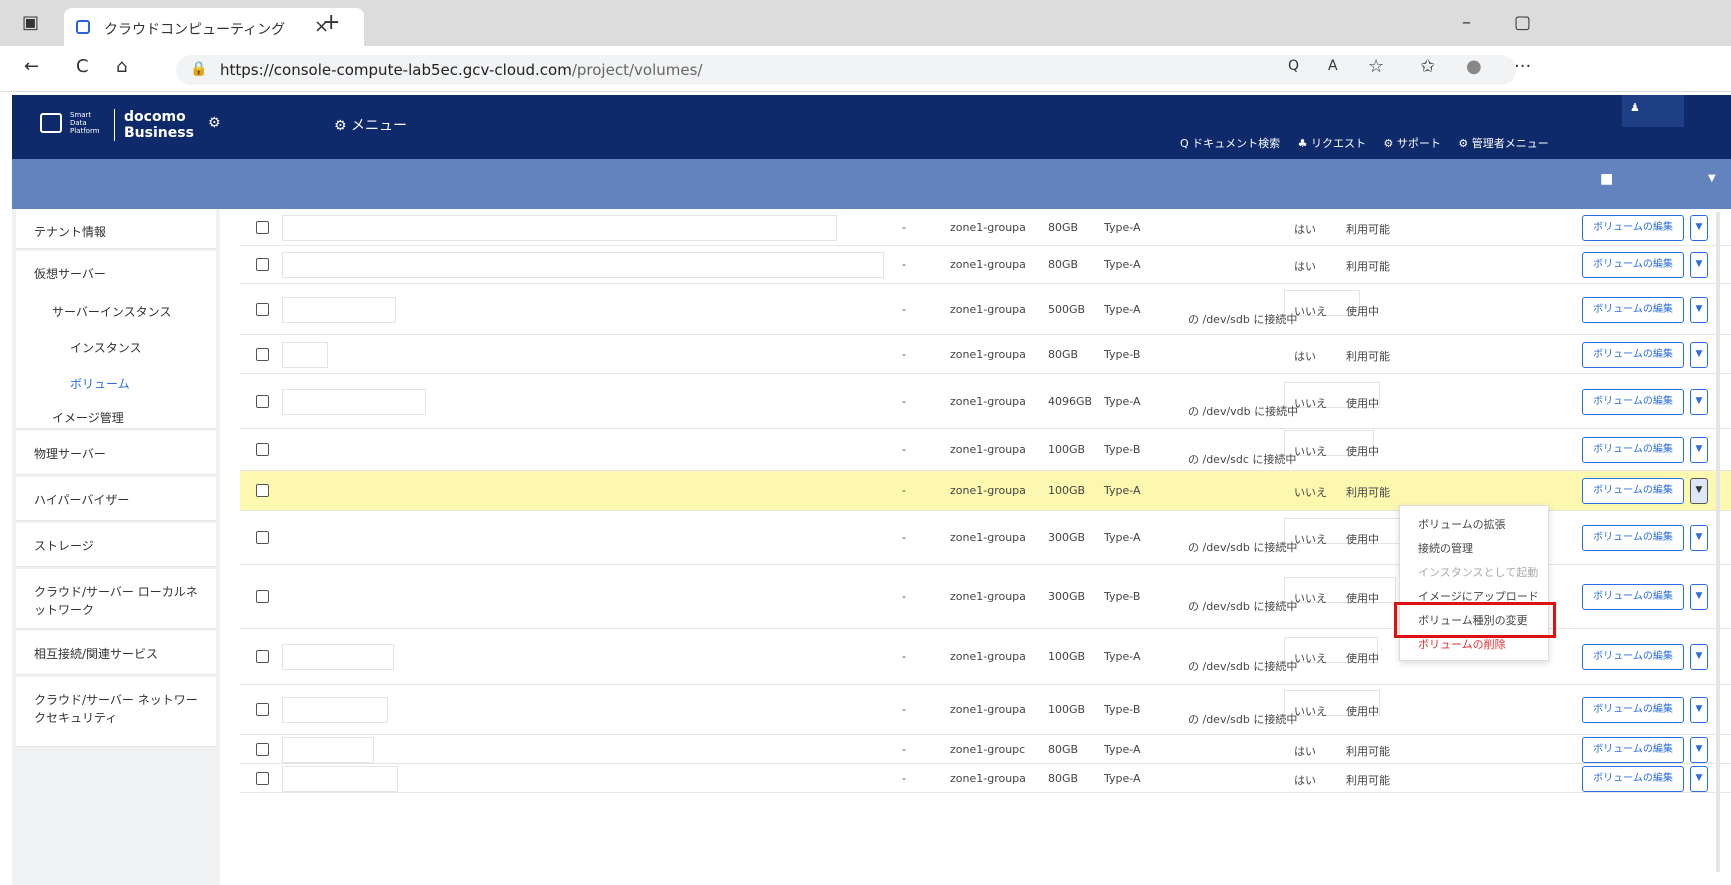 This screenshot has width=1731, height=885. What do you see at coordinates (116, 499) in the screenshot?
I see `sidebar-item-hypervisor: ハイパーバイザー` at bounding box center [116, 499].